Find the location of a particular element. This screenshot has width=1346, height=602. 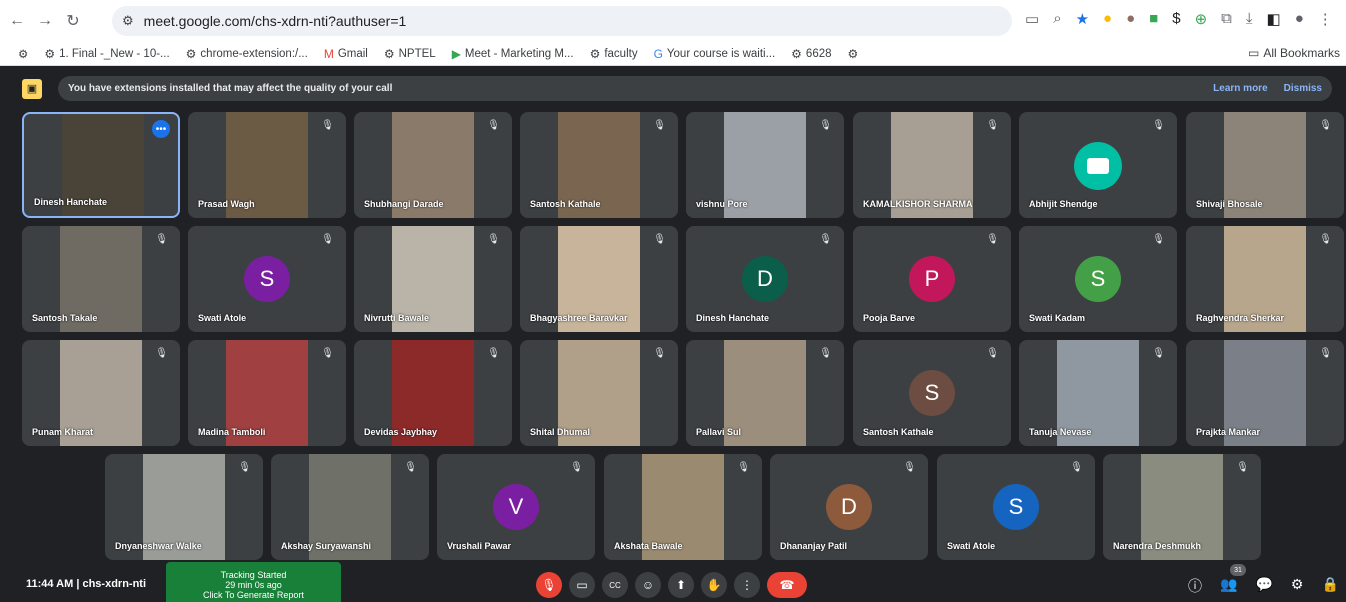

extension-icon: ■ is located at coordinates (1153, 19).